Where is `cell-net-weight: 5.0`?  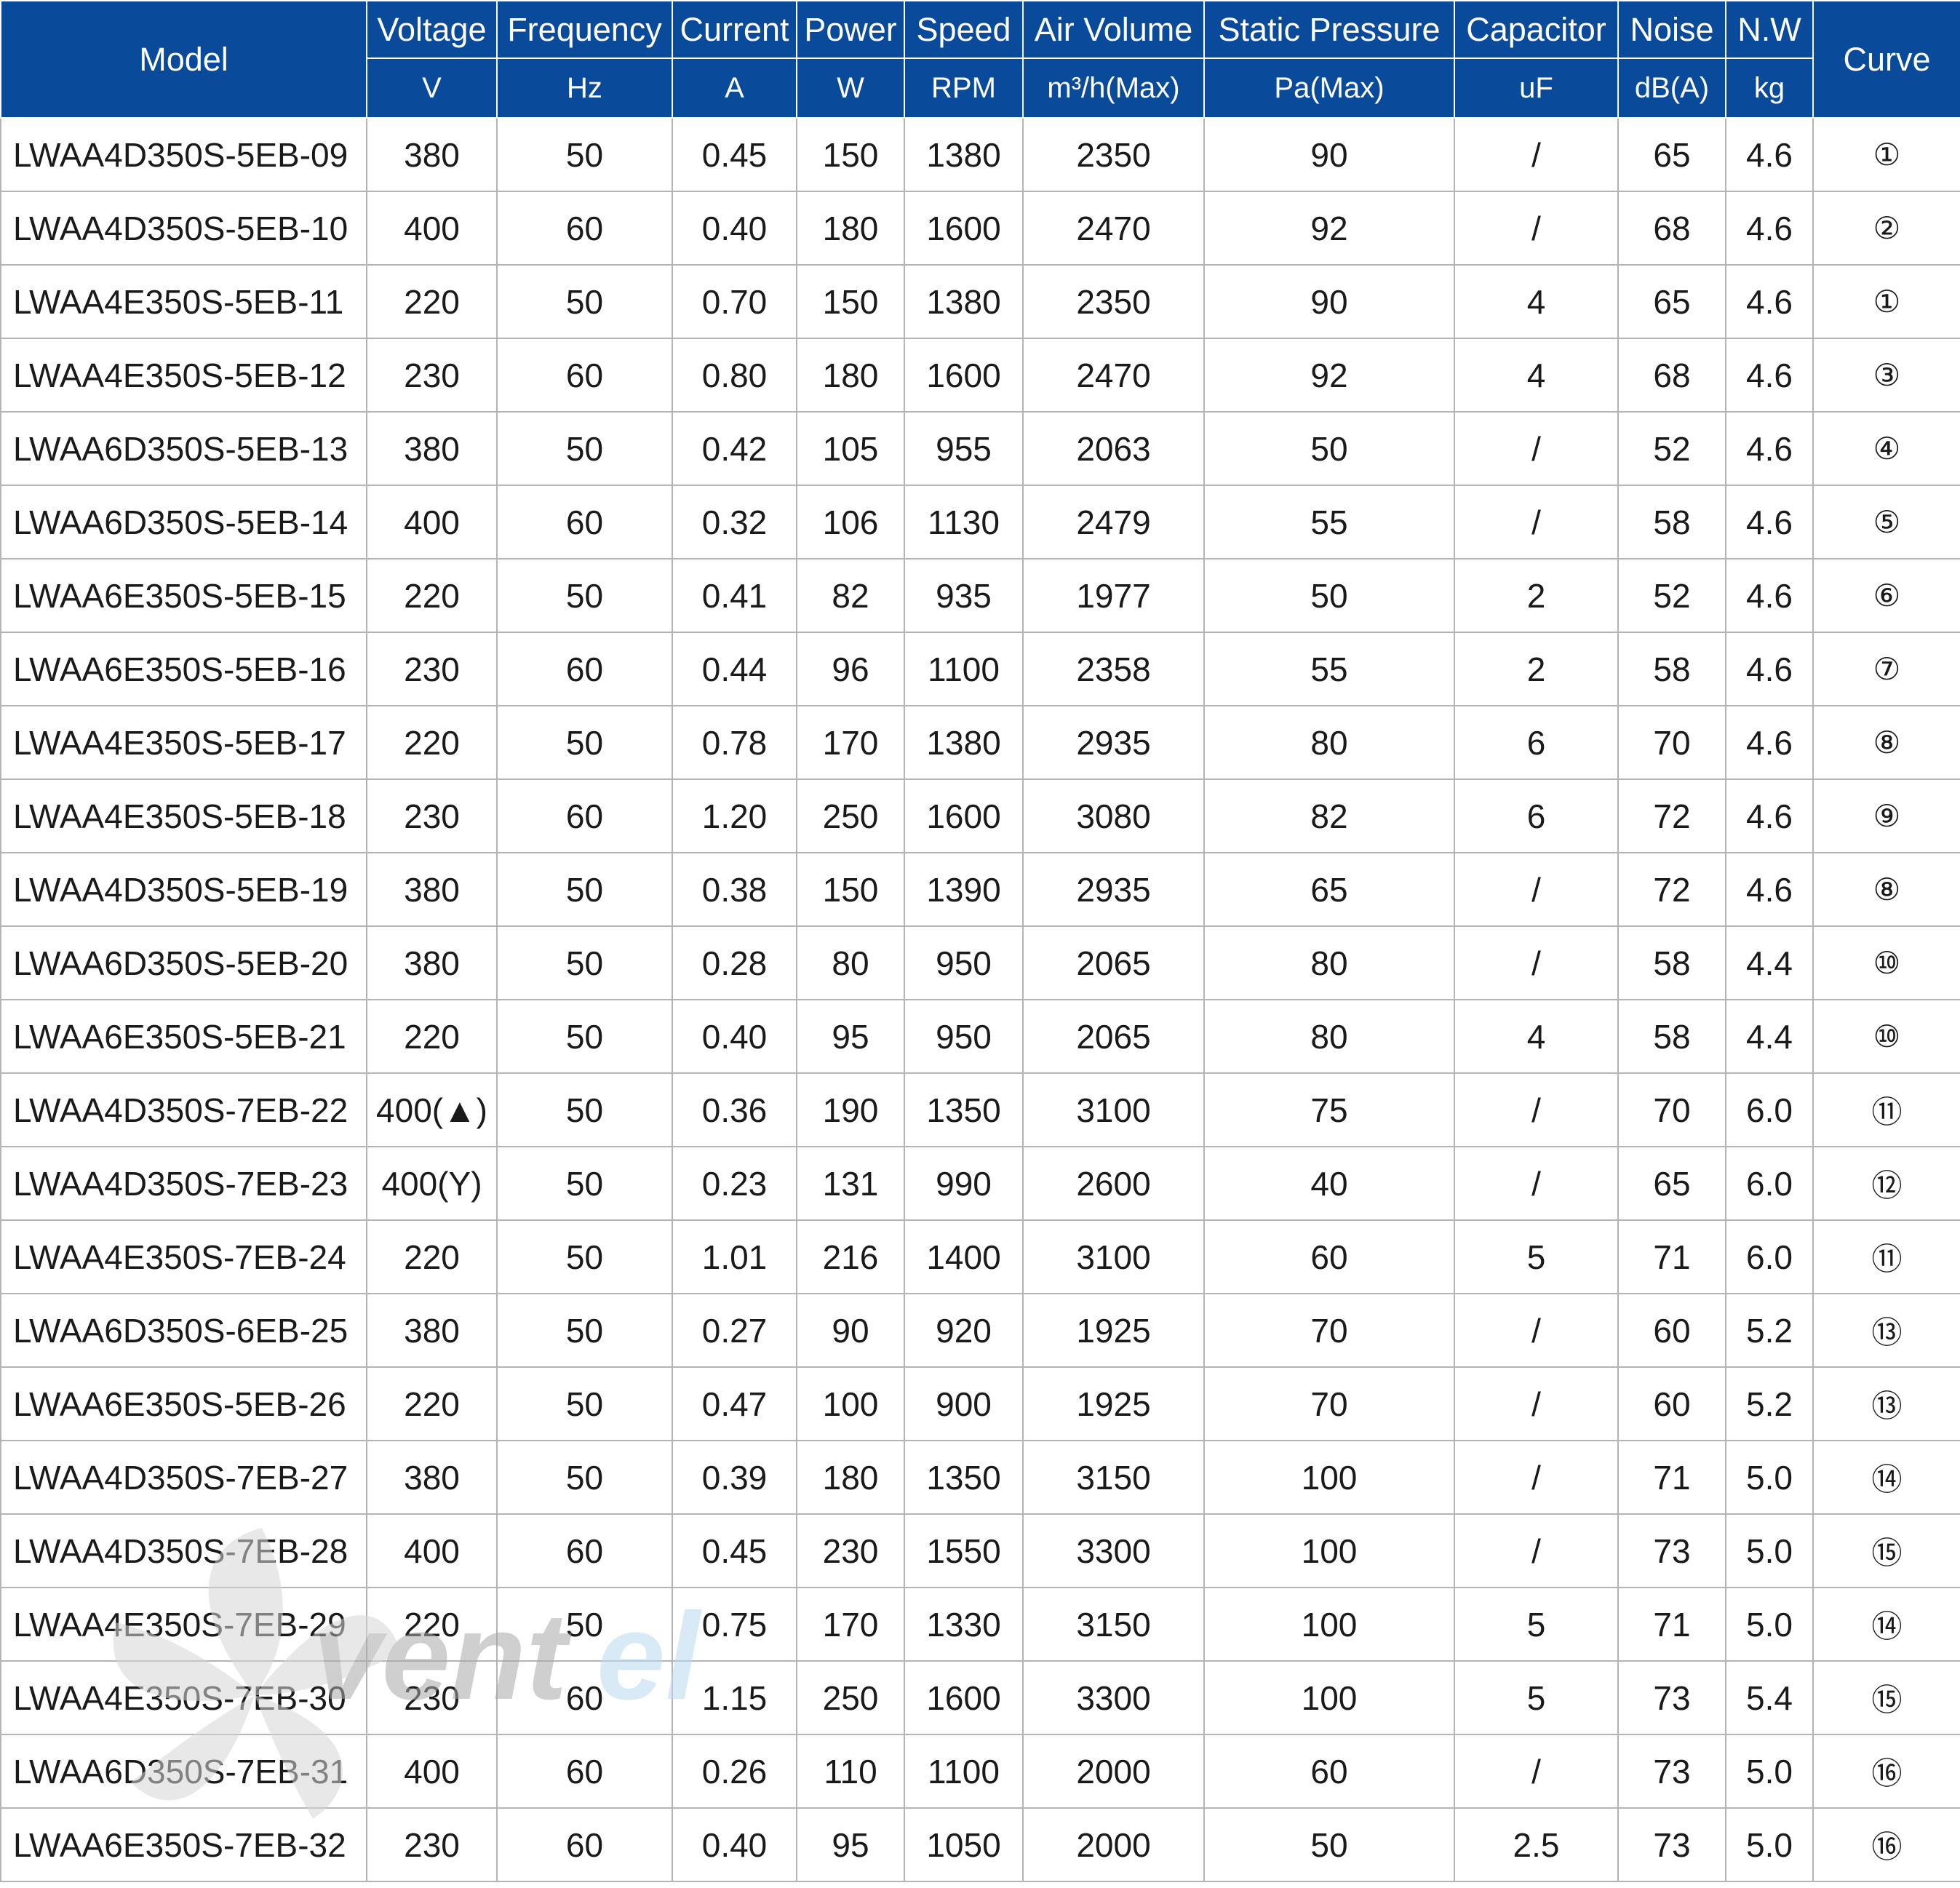 cell-net-weight: 5.0 is located at coordinates (1769, 1771).